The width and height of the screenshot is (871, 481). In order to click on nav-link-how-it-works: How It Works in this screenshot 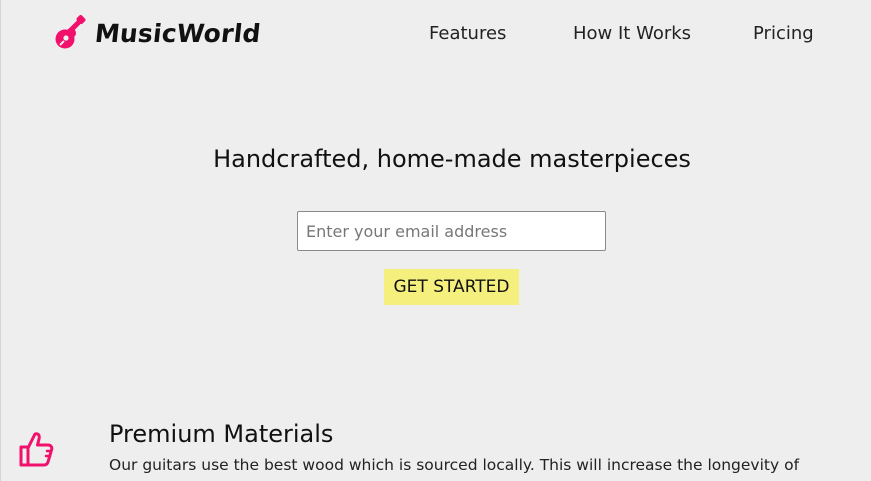, I will do `click(632, 34)`.